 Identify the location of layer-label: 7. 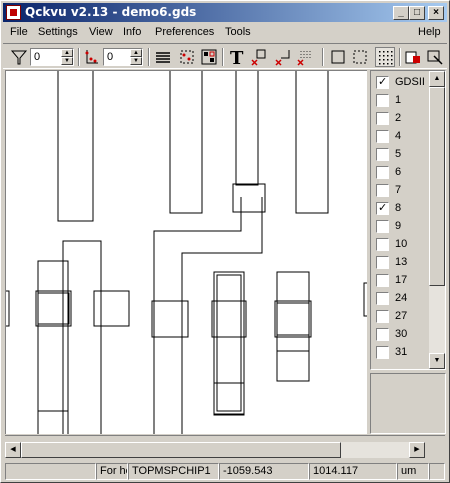
(398, 190).